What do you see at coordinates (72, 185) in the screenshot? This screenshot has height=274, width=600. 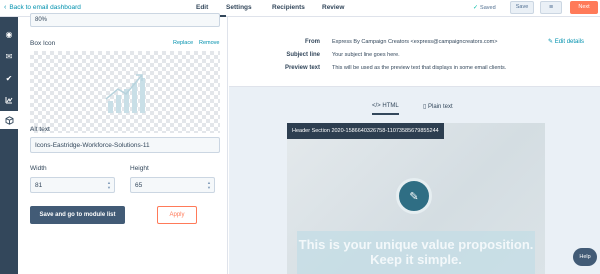 I see `width-input: 81 ▲ ▼` at bounding box center [72, 185].